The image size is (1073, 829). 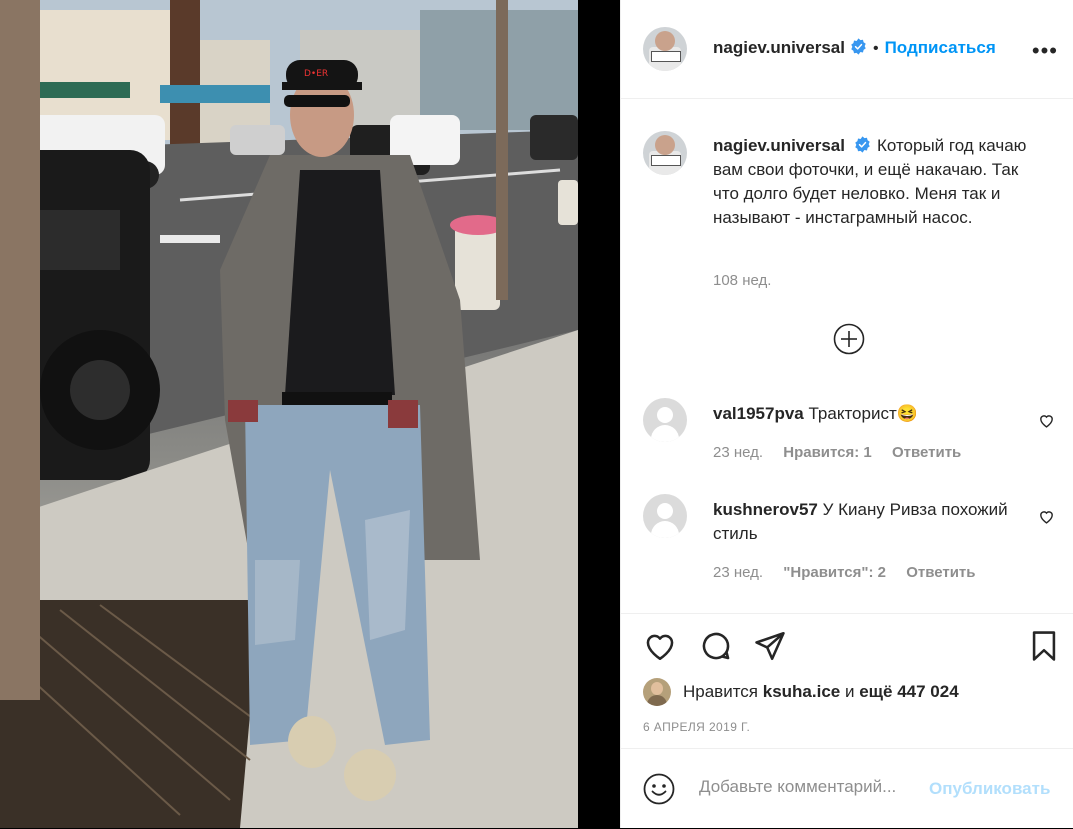 I want to click on follow-button: Подписаться, so click(x=940, y=47).